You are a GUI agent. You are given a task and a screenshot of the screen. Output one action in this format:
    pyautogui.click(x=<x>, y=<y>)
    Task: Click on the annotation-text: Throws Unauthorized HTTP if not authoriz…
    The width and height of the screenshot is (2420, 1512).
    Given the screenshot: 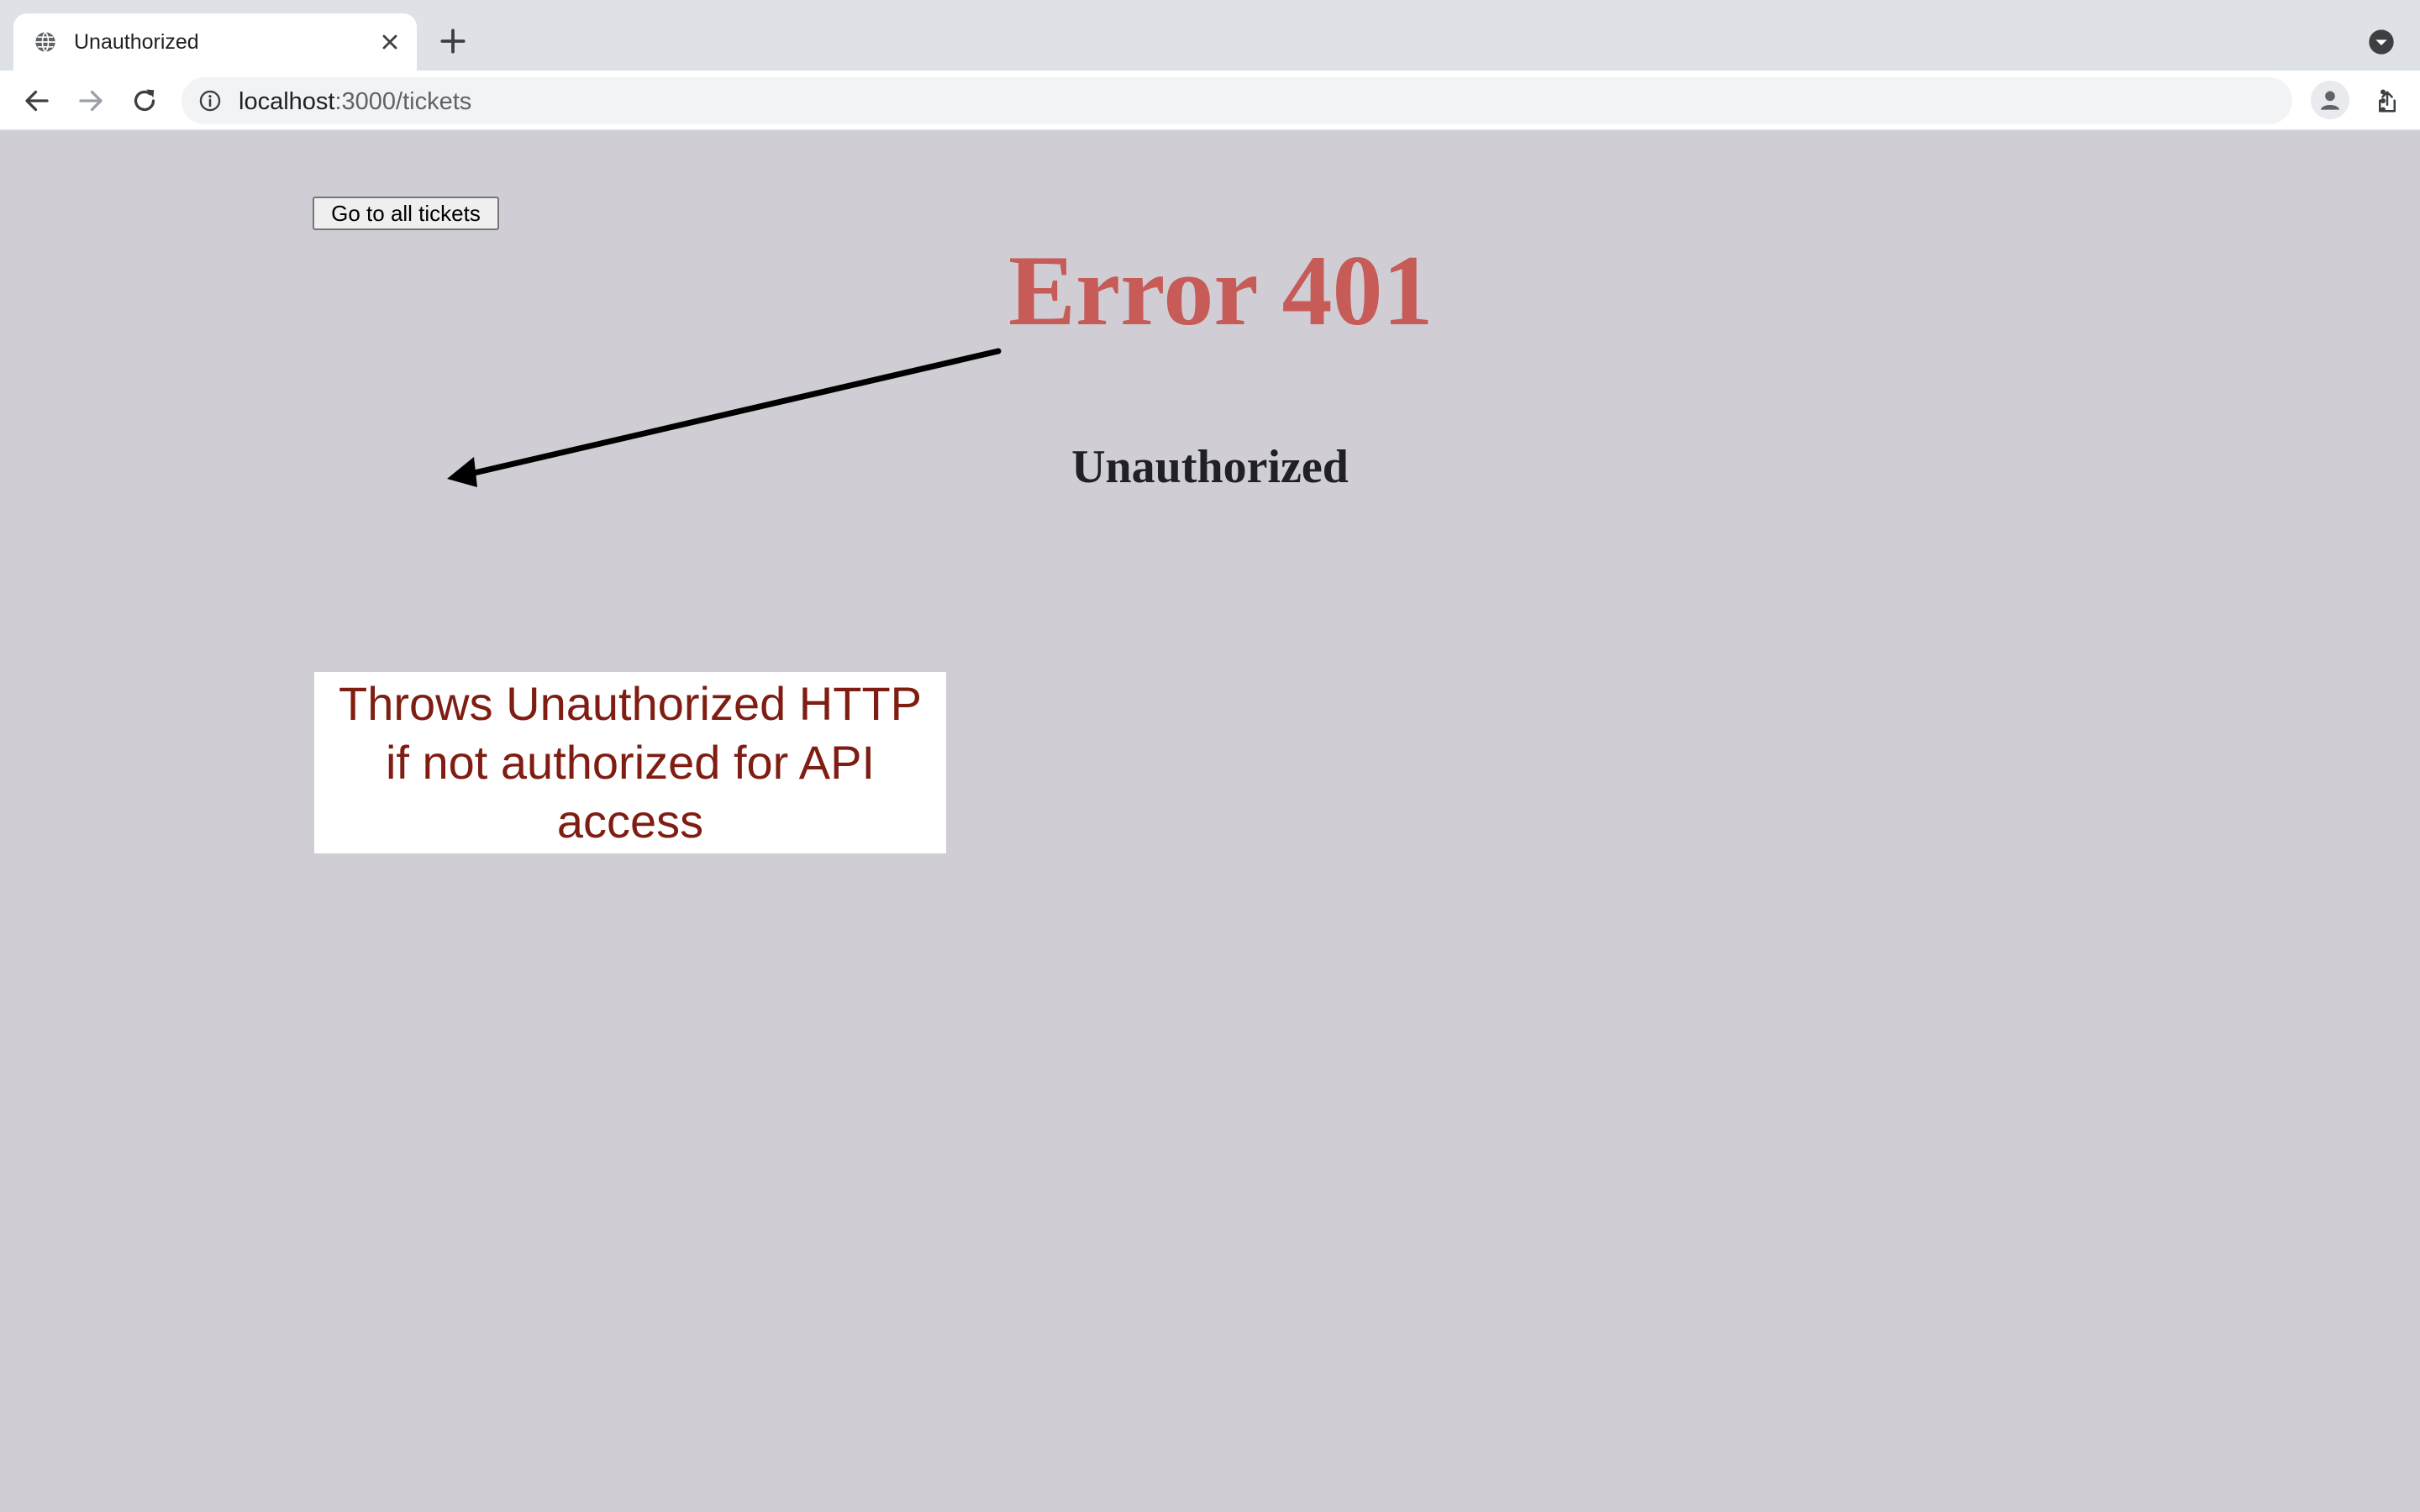 What is the action you would take?
    pyautogui.click(x=630, y=762)
    